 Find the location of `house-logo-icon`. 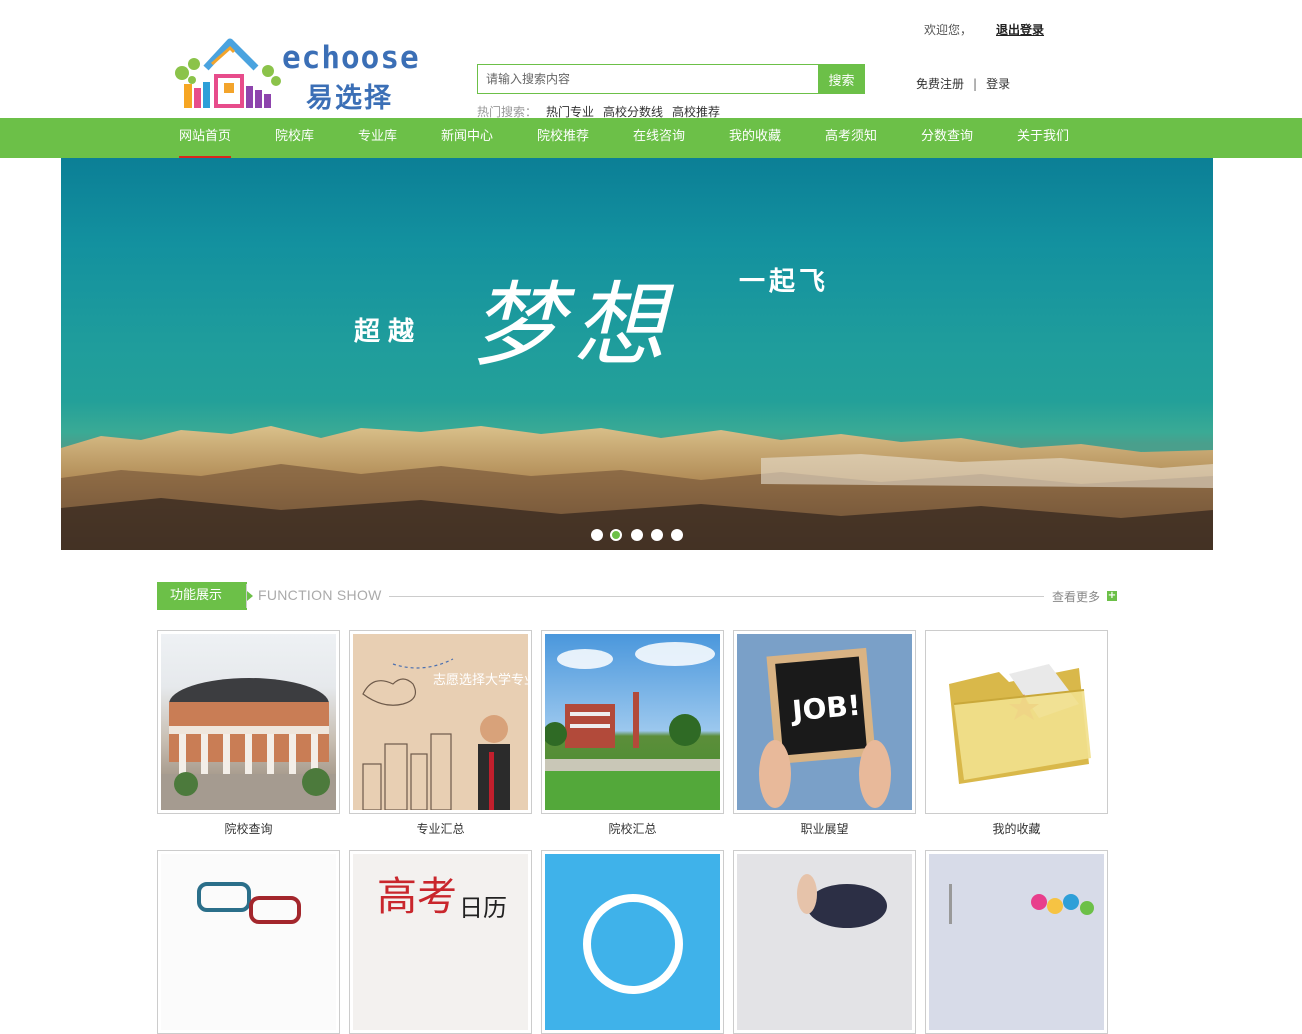

house-logo-icon is located at coordinates (228, 73).